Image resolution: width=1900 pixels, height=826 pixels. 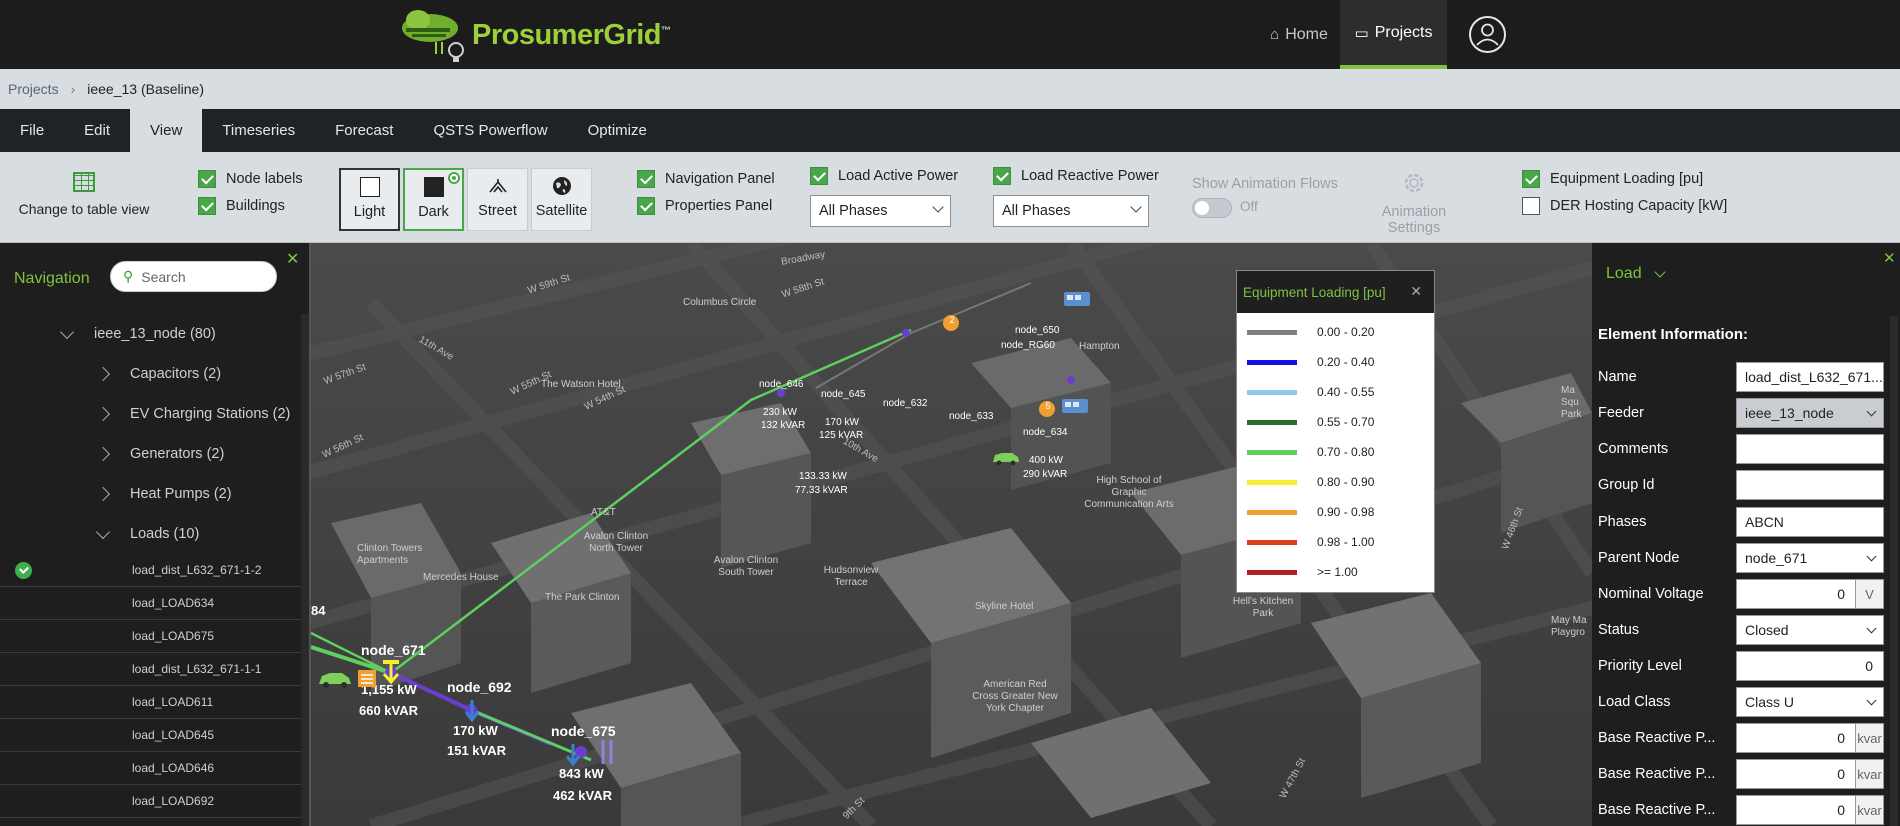 What do you see at coordinates (150, 494) in the screenshot?
I see `tree-group-heat-pumps: Heat Pumps (2)` at bounding box center [150, 494].